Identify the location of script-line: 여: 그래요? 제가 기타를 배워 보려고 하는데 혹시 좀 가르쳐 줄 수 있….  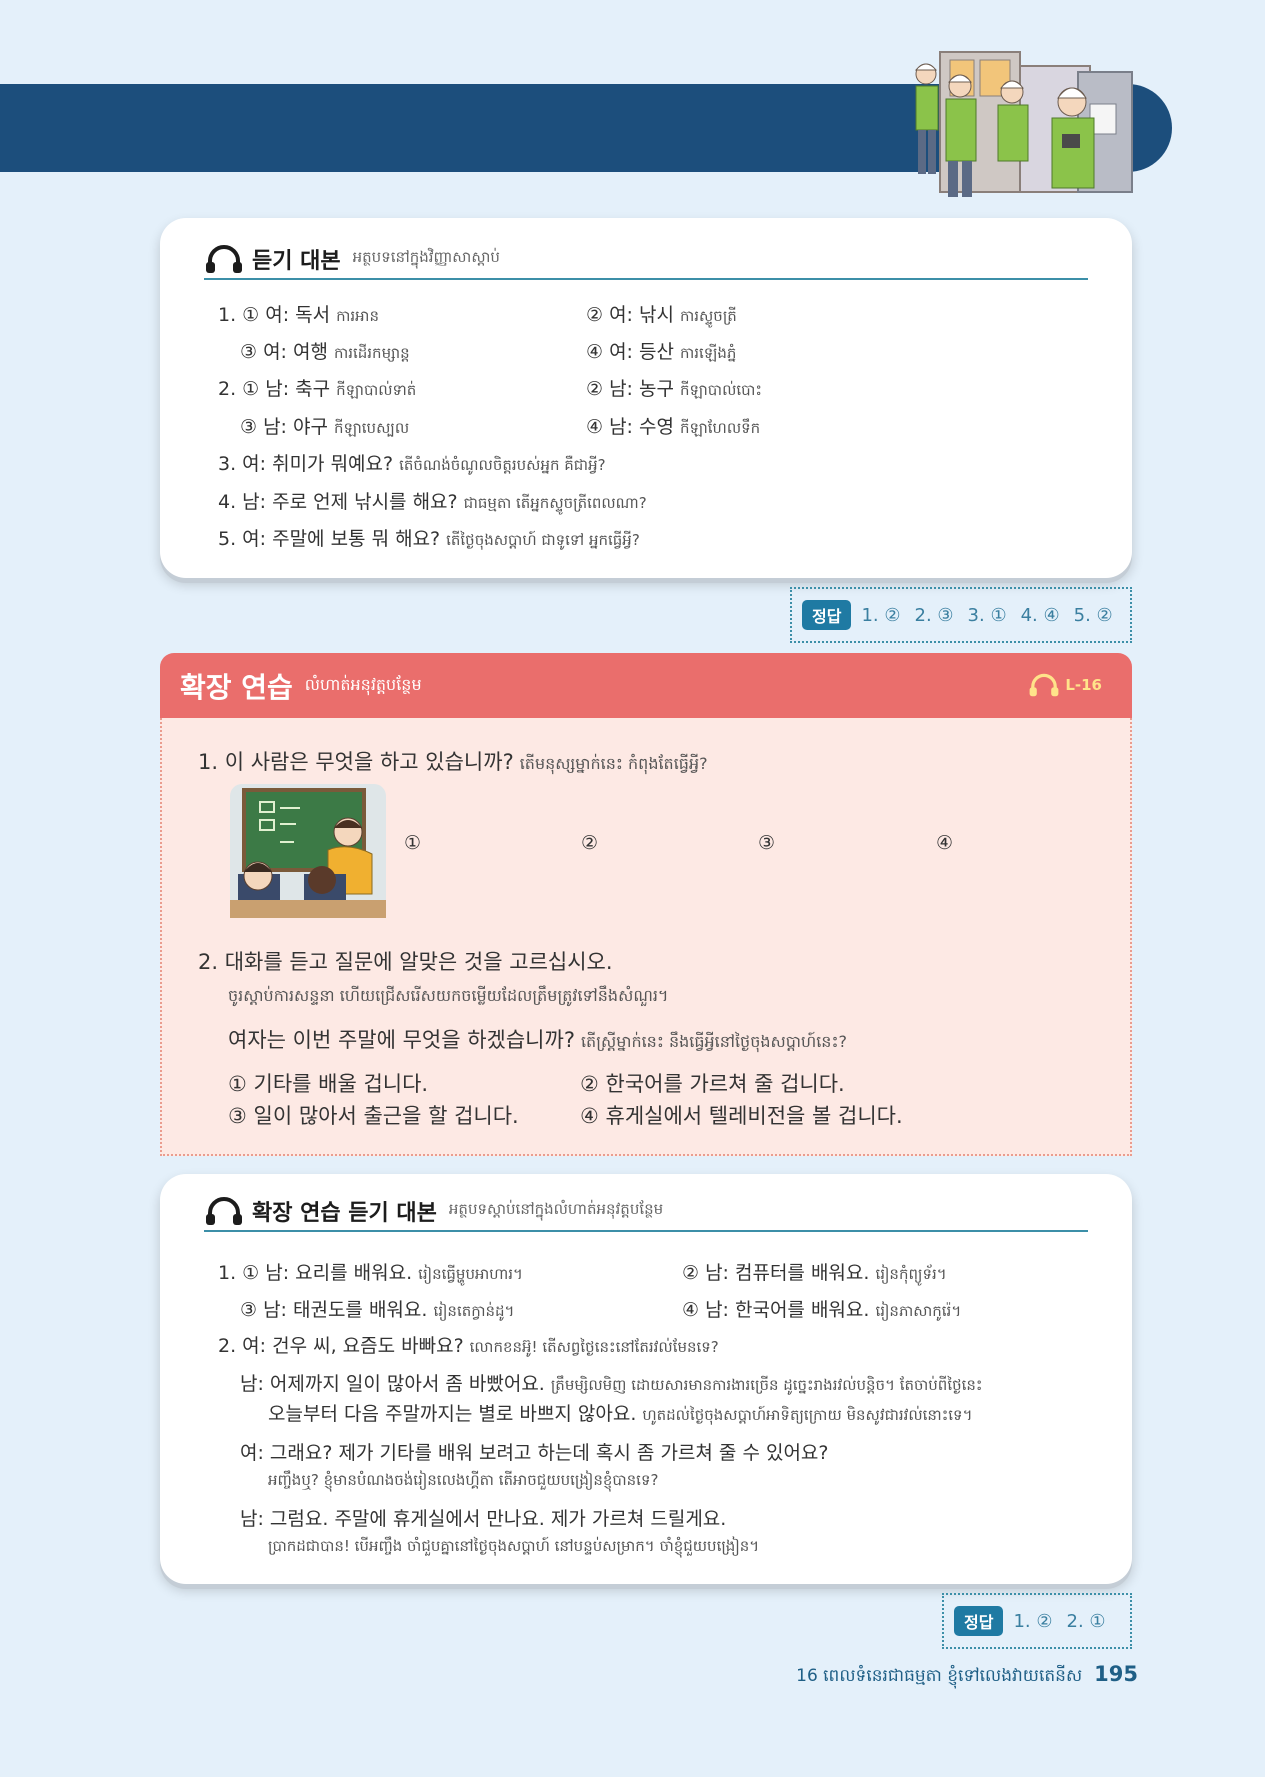
(534, 1453).